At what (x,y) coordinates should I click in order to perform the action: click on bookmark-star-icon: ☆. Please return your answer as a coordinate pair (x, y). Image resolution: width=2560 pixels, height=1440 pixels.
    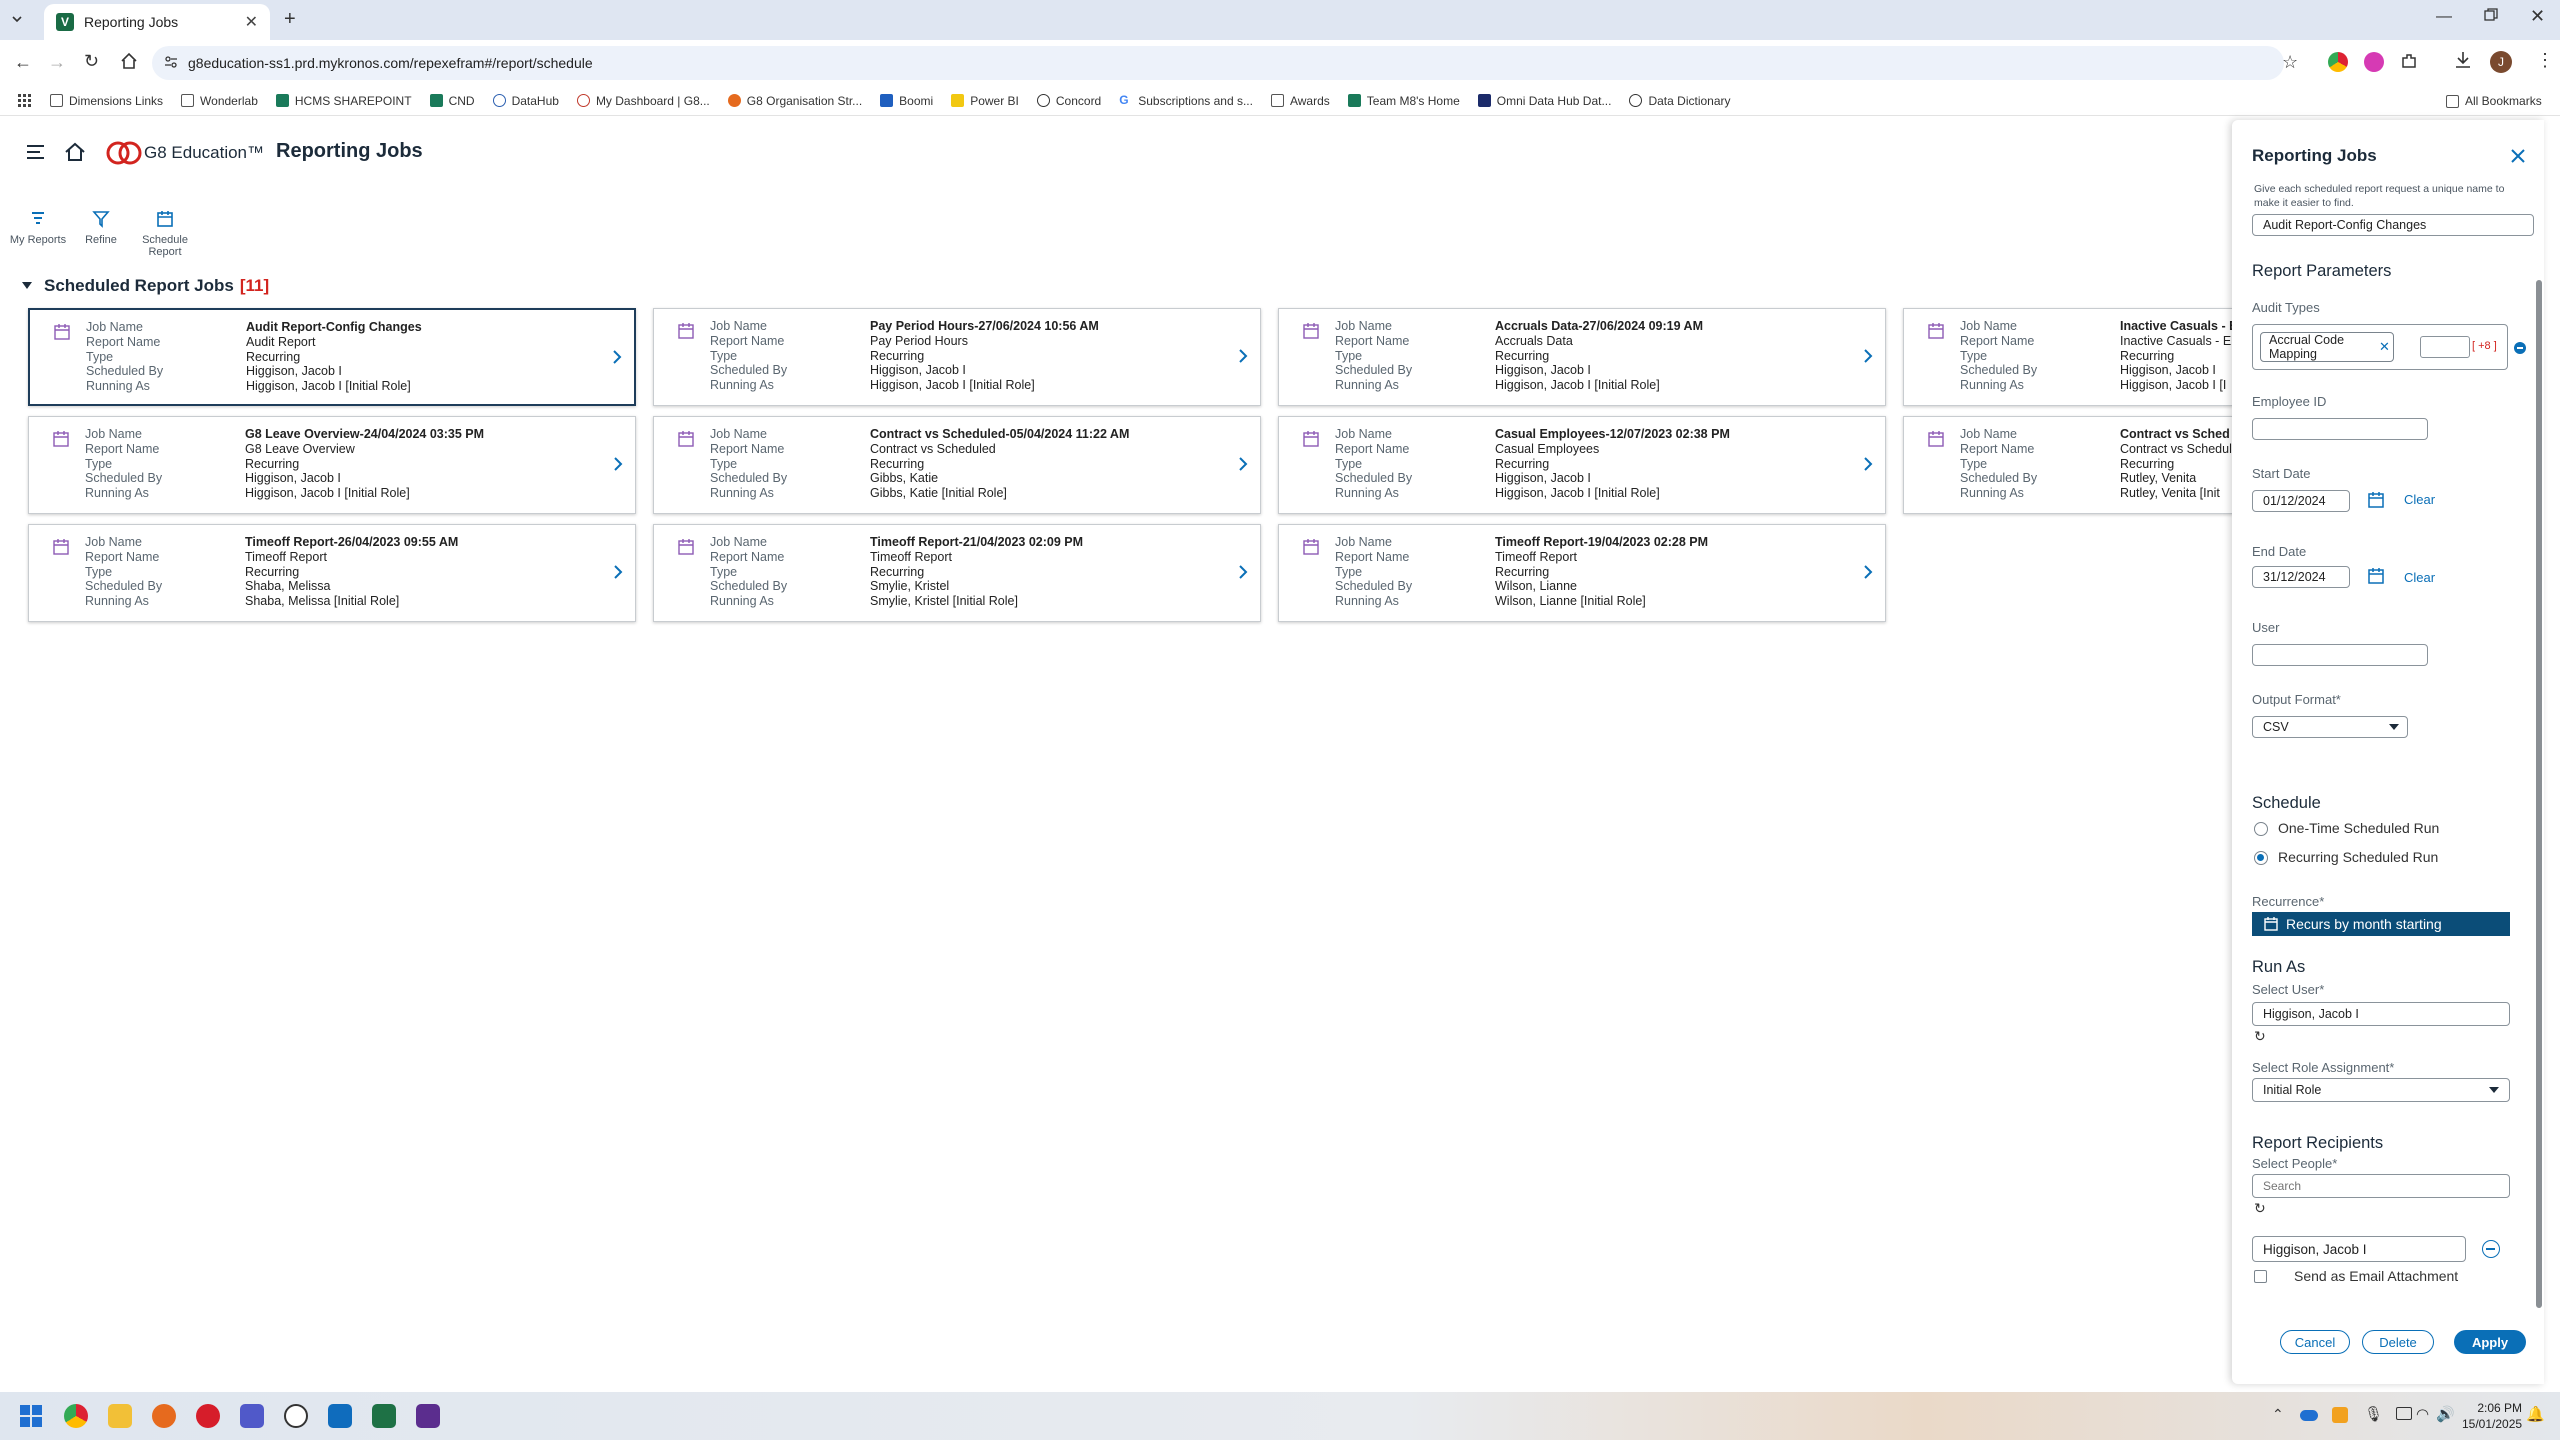
    Looking at the image, I should click on (2290, 62).